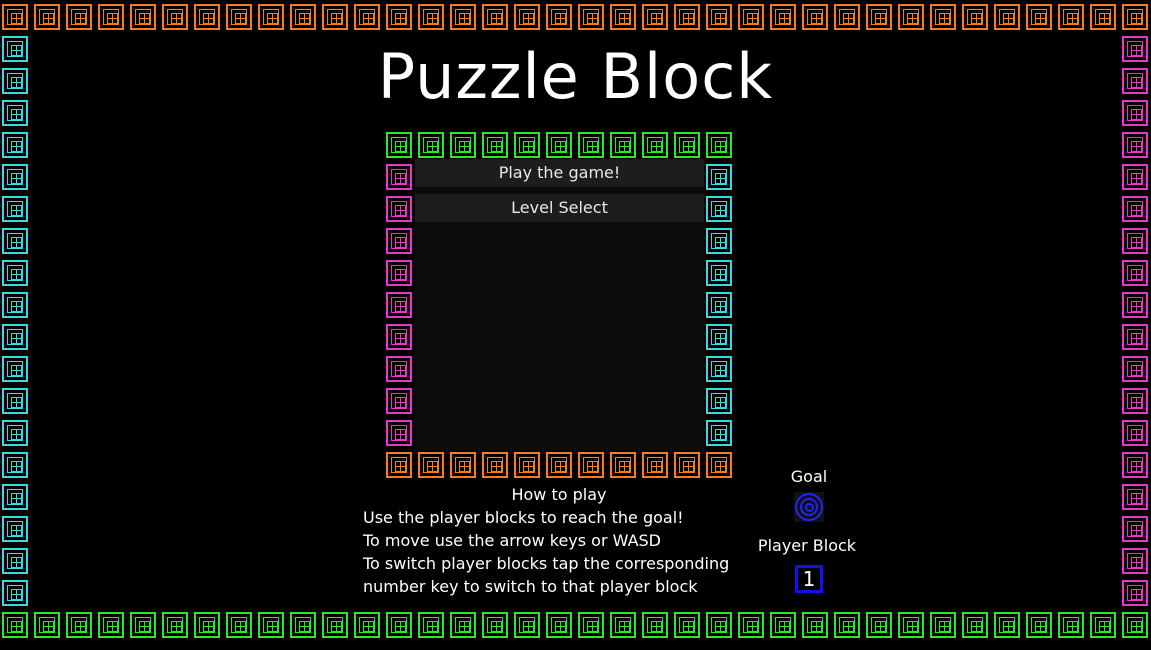 The width and height of the screenshot is (1151, 650). Describe the element at coordinates (575, 76) in the screenshot. I see `game-title: Puzzle Block` at that location.